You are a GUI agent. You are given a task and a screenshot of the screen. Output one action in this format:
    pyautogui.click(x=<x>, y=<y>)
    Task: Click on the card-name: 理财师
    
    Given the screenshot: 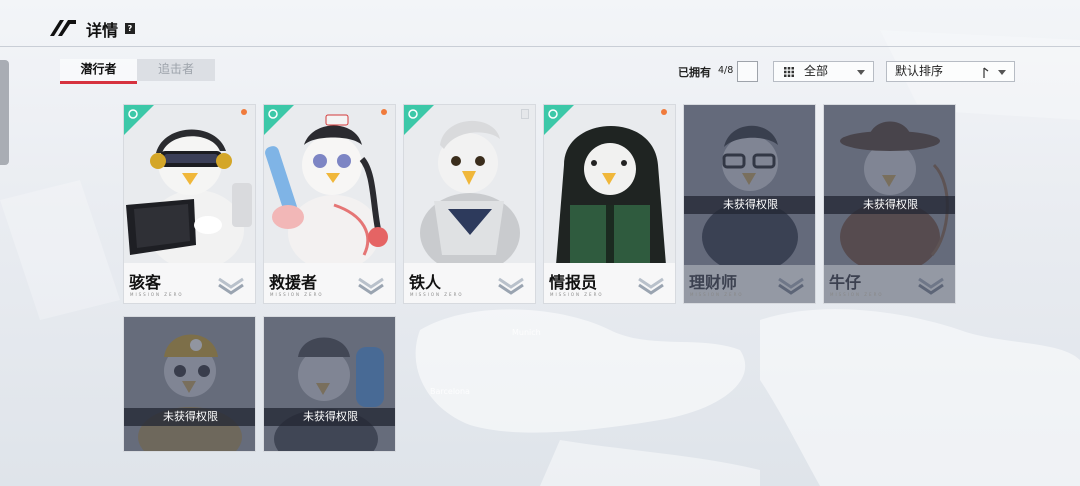 What is the action you would take?
    pyautogui.click(x=713, y=282)
    